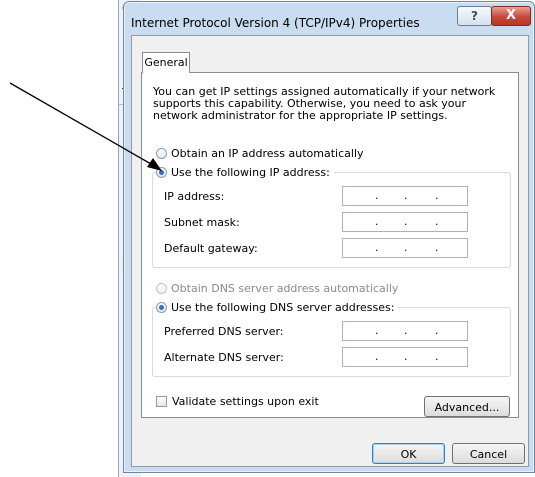  I want to click on arrow-head, so click(154, 164).